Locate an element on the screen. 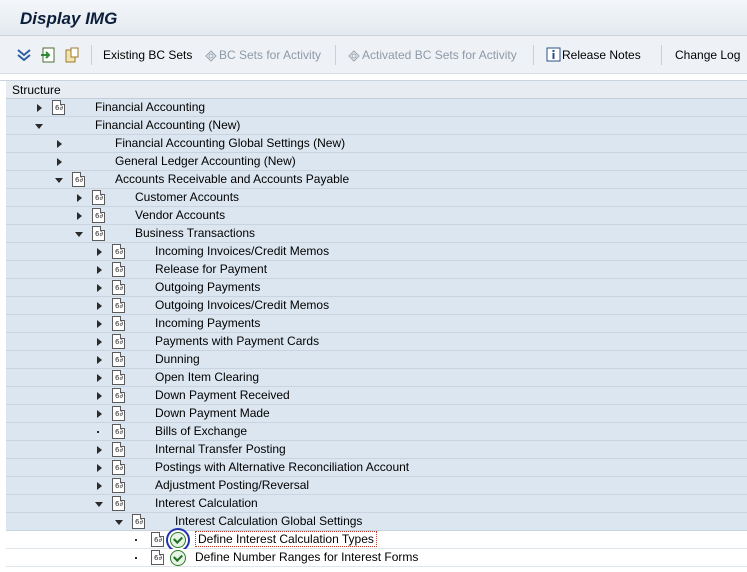  tree-node: Open Item Clearing is located at coordinates (376, 378).